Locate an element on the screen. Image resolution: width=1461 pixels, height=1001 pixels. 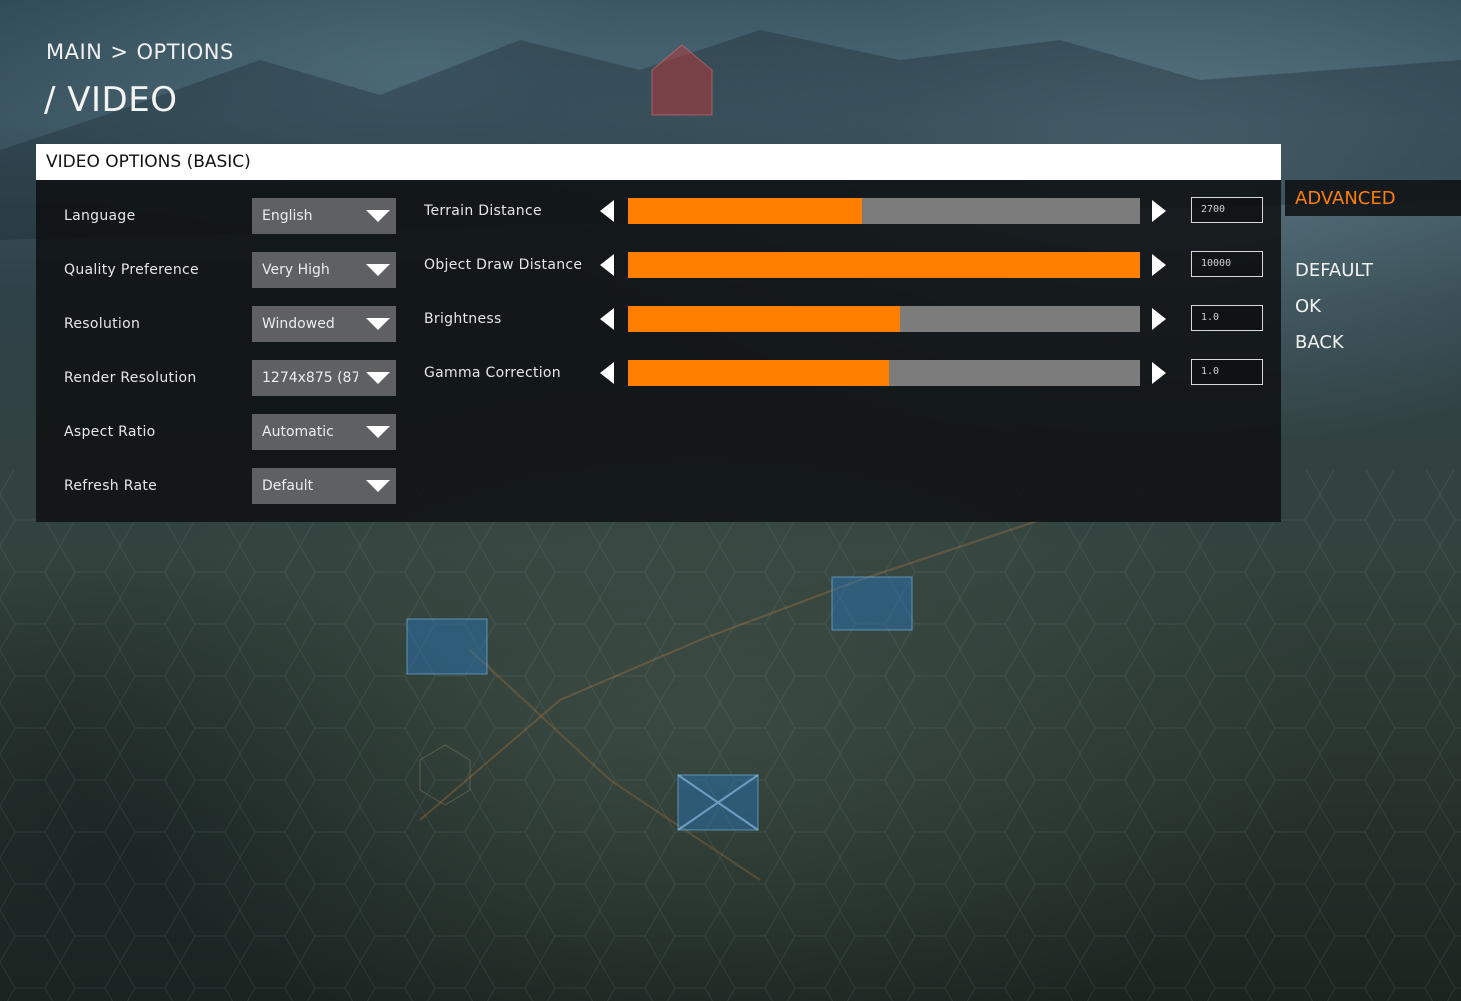
option-label: Quality Preference is located at coordinates (131, 270).